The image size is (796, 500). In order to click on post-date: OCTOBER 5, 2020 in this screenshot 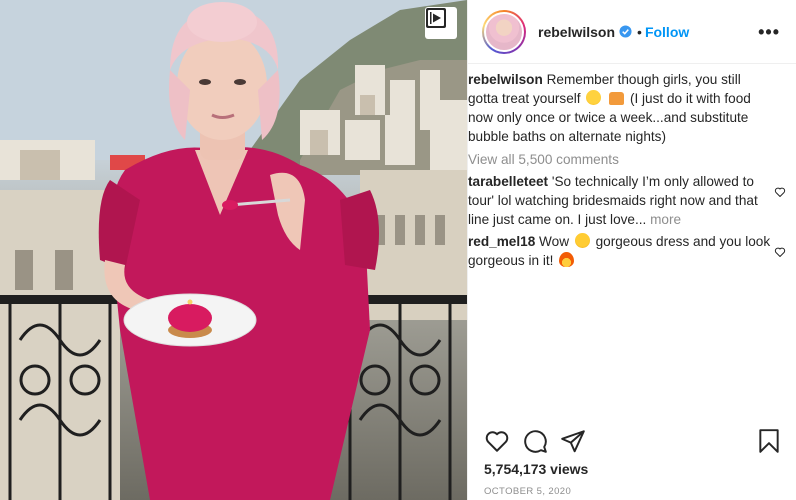, I will do `click(527, 491)`.